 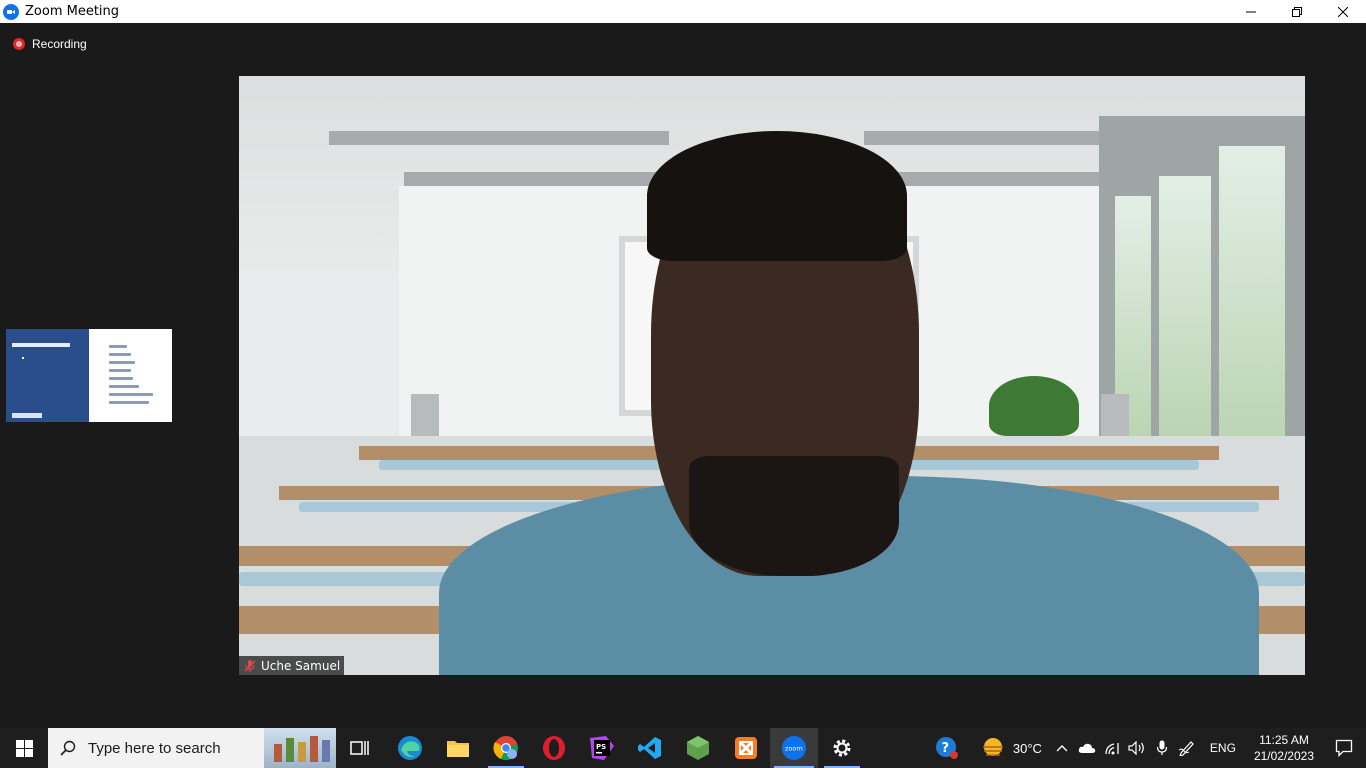 I want to click on chrome-icon, so click(x=505, y=748).